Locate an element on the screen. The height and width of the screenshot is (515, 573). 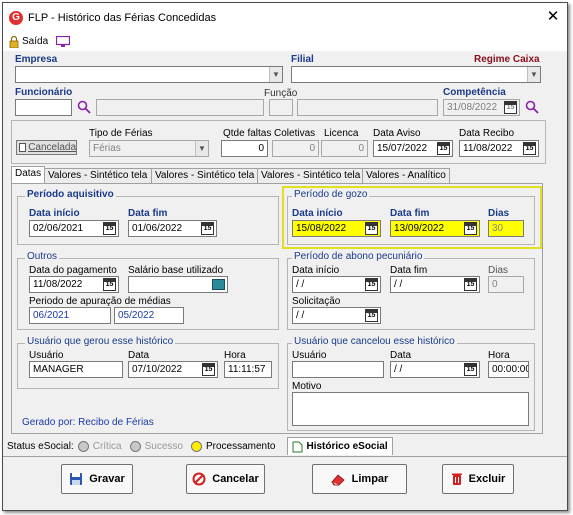
abono-fim-input: / / 15 is located at coordinates (435, 284).